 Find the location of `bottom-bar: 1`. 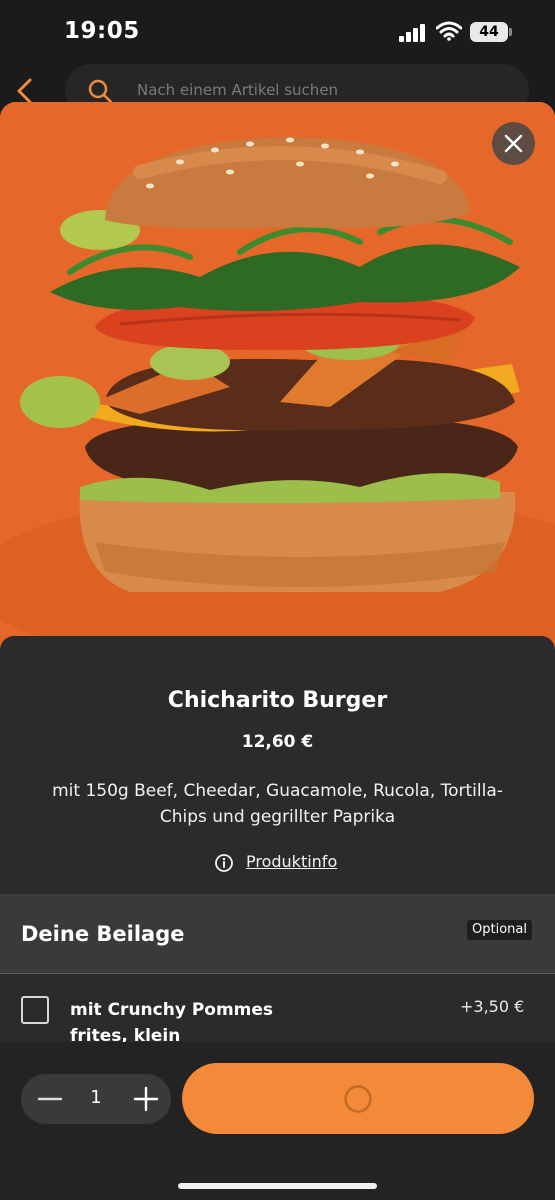

bottom-bar: 1 is located at coordinates (277, 1121).